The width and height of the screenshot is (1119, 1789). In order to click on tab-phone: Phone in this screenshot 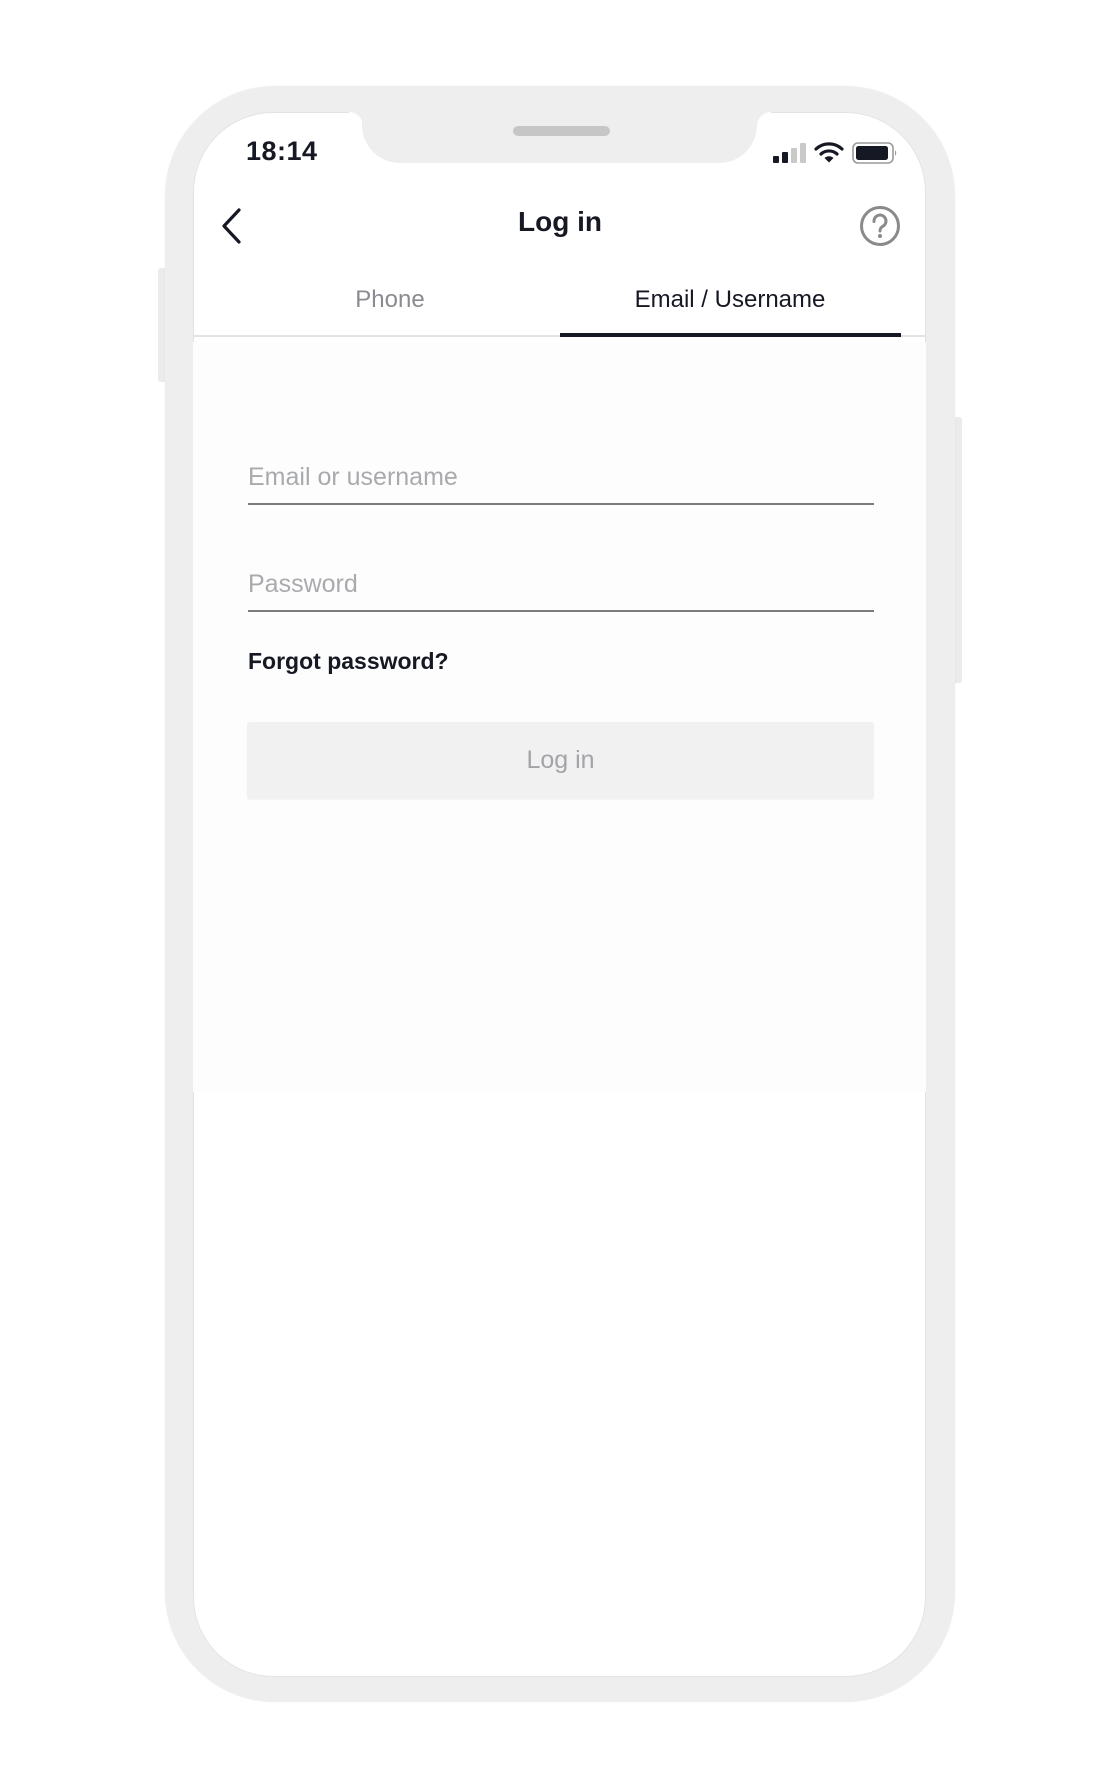, I will do `click(390, 311)`.